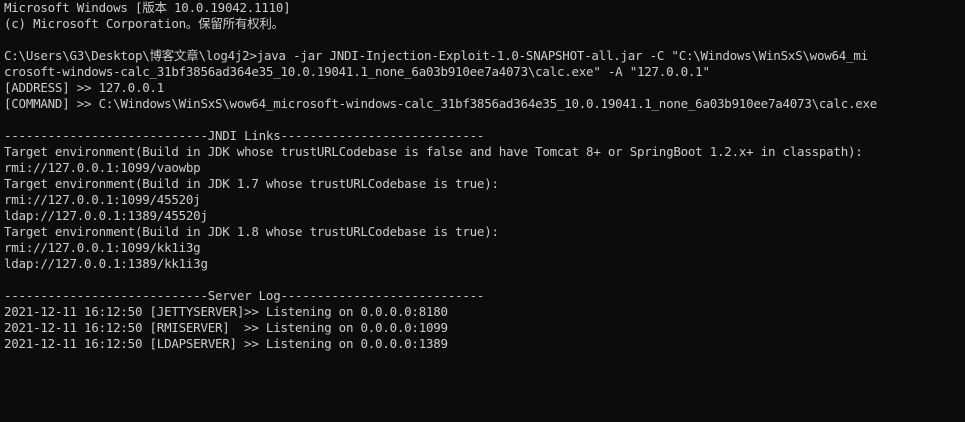 This screenshot has width=965, height=422. What do you see at coordinates (144, 23) in the screenshot?
I see `console-line-copyright: (c) Microsoft Corporation。保留所有权利。` at bounding box center [144, 23].